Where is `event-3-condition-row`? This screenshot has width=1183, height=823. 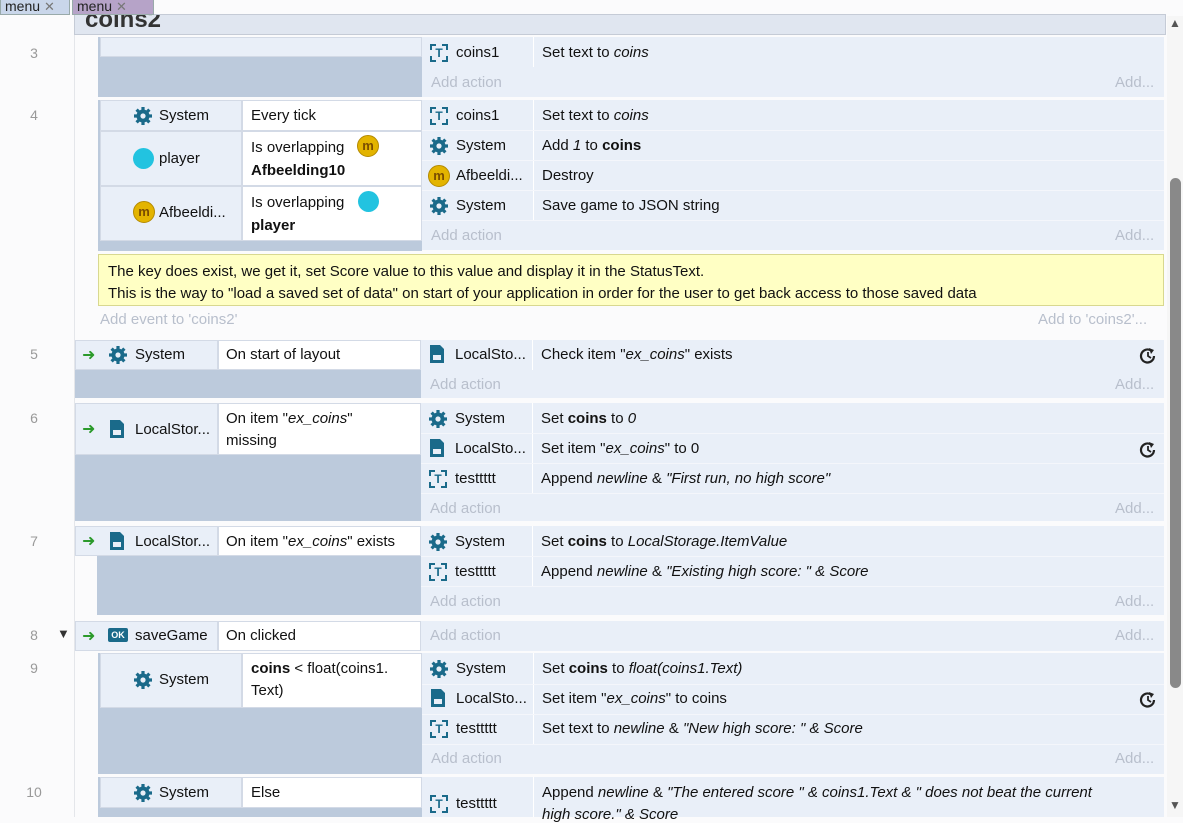
event-3-condition-row is located at coordinates (261, 47).